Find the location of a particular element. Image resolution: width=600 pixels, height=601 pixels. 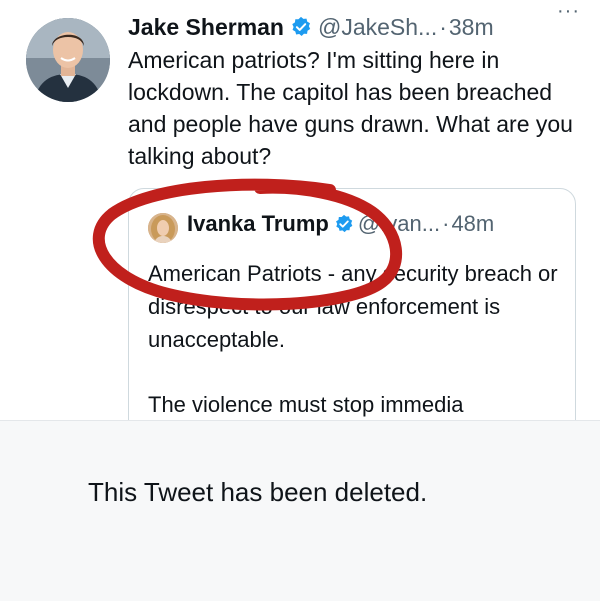

quoted-author-avatar is located at coordinates (163, 228).